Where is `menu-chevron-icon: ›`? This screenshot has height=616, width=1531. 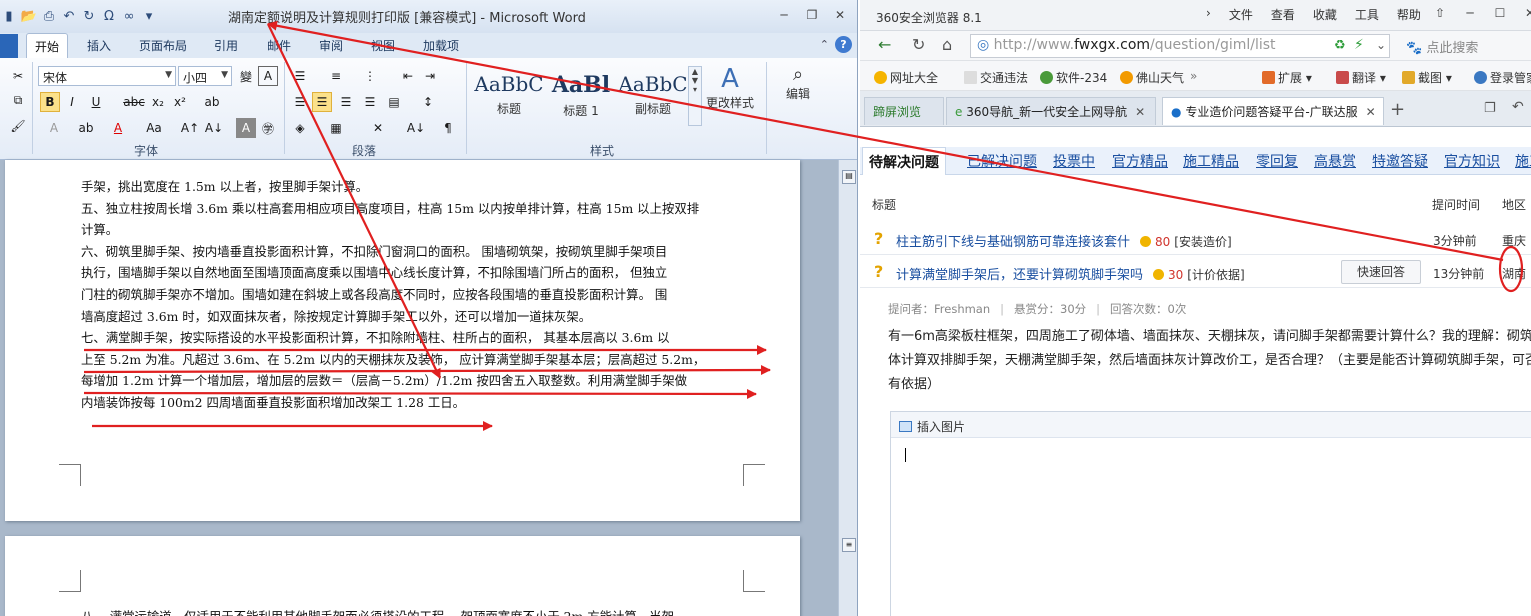
menu-chevron-icon: › is located at coordinates (1208, 14).